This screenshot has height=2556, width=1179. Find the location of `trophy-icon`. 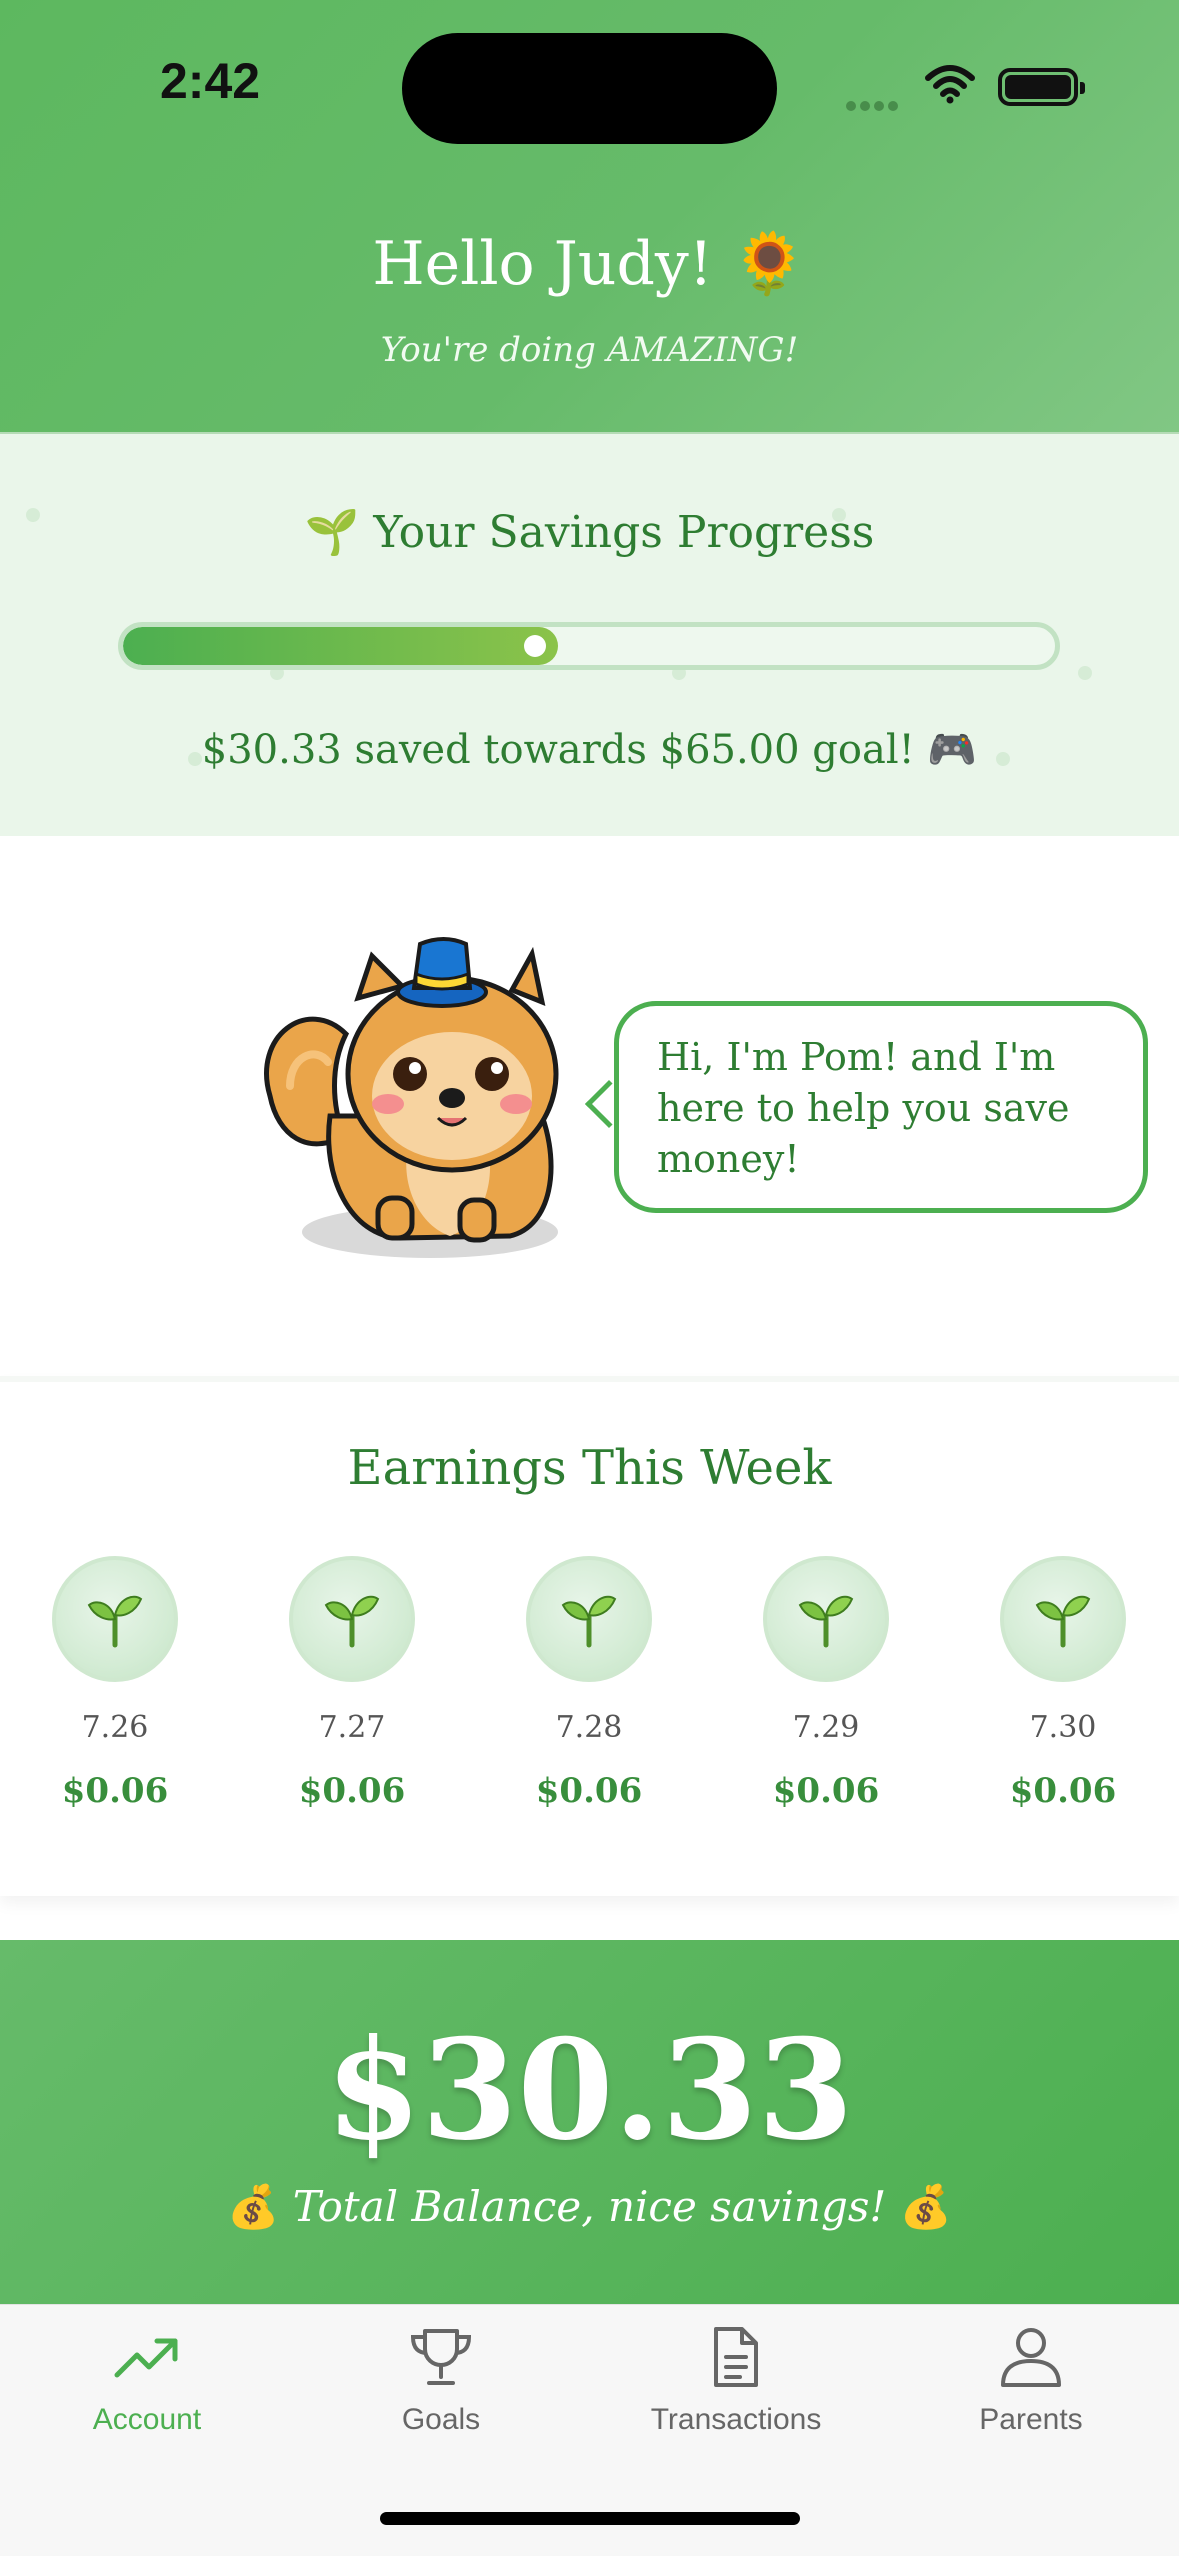

trophy-icon is located at coordinates (441, 2357).